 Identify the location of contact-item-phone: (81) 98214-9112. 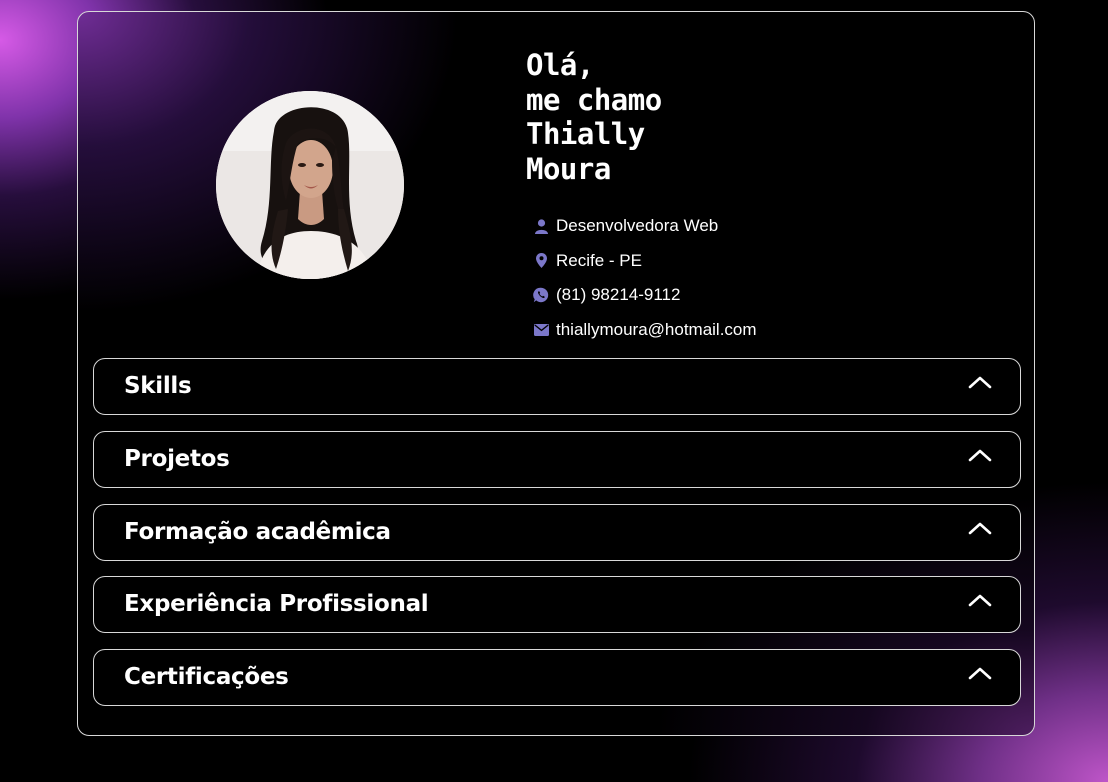
(645, 295).